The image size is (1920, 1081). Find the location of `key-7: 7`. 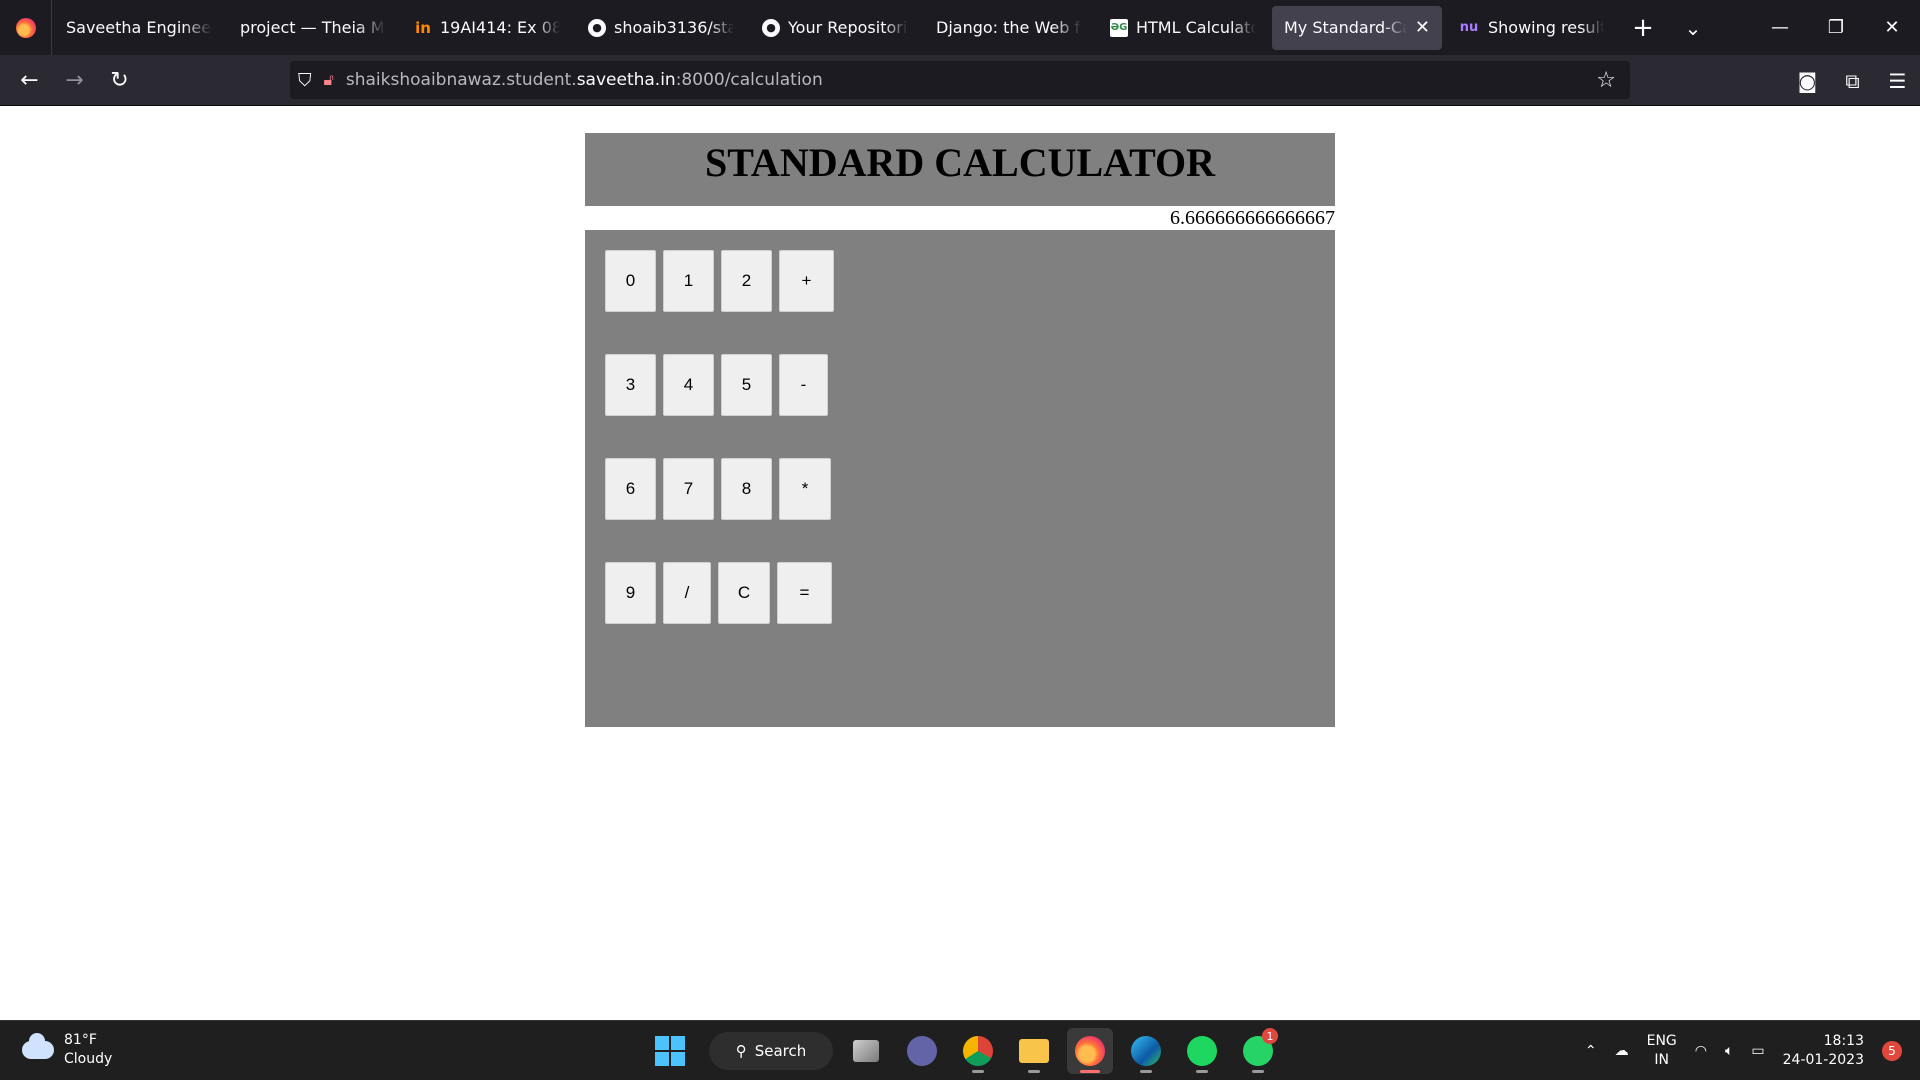

key-7: 7 is located at coordinates (688, 489).